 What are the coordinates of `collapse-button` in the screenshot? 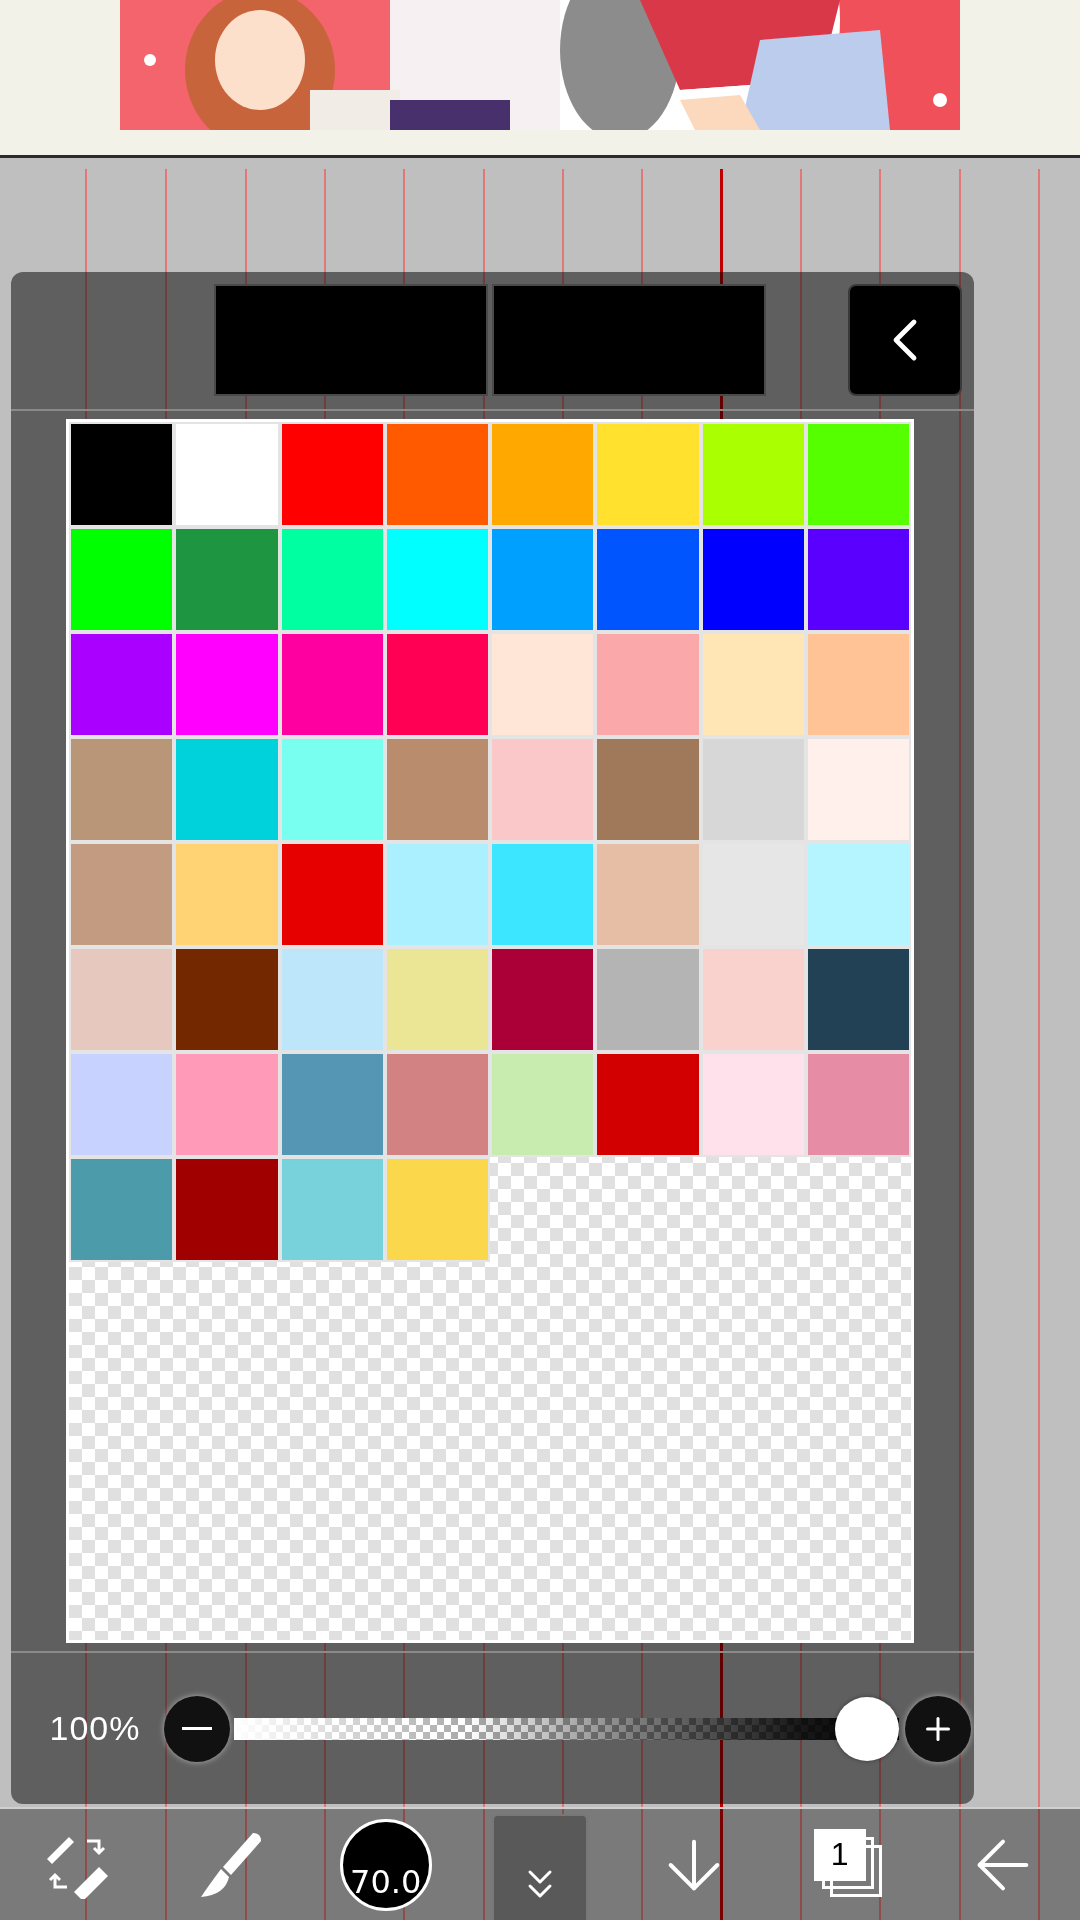 It's located at (540, 1867).